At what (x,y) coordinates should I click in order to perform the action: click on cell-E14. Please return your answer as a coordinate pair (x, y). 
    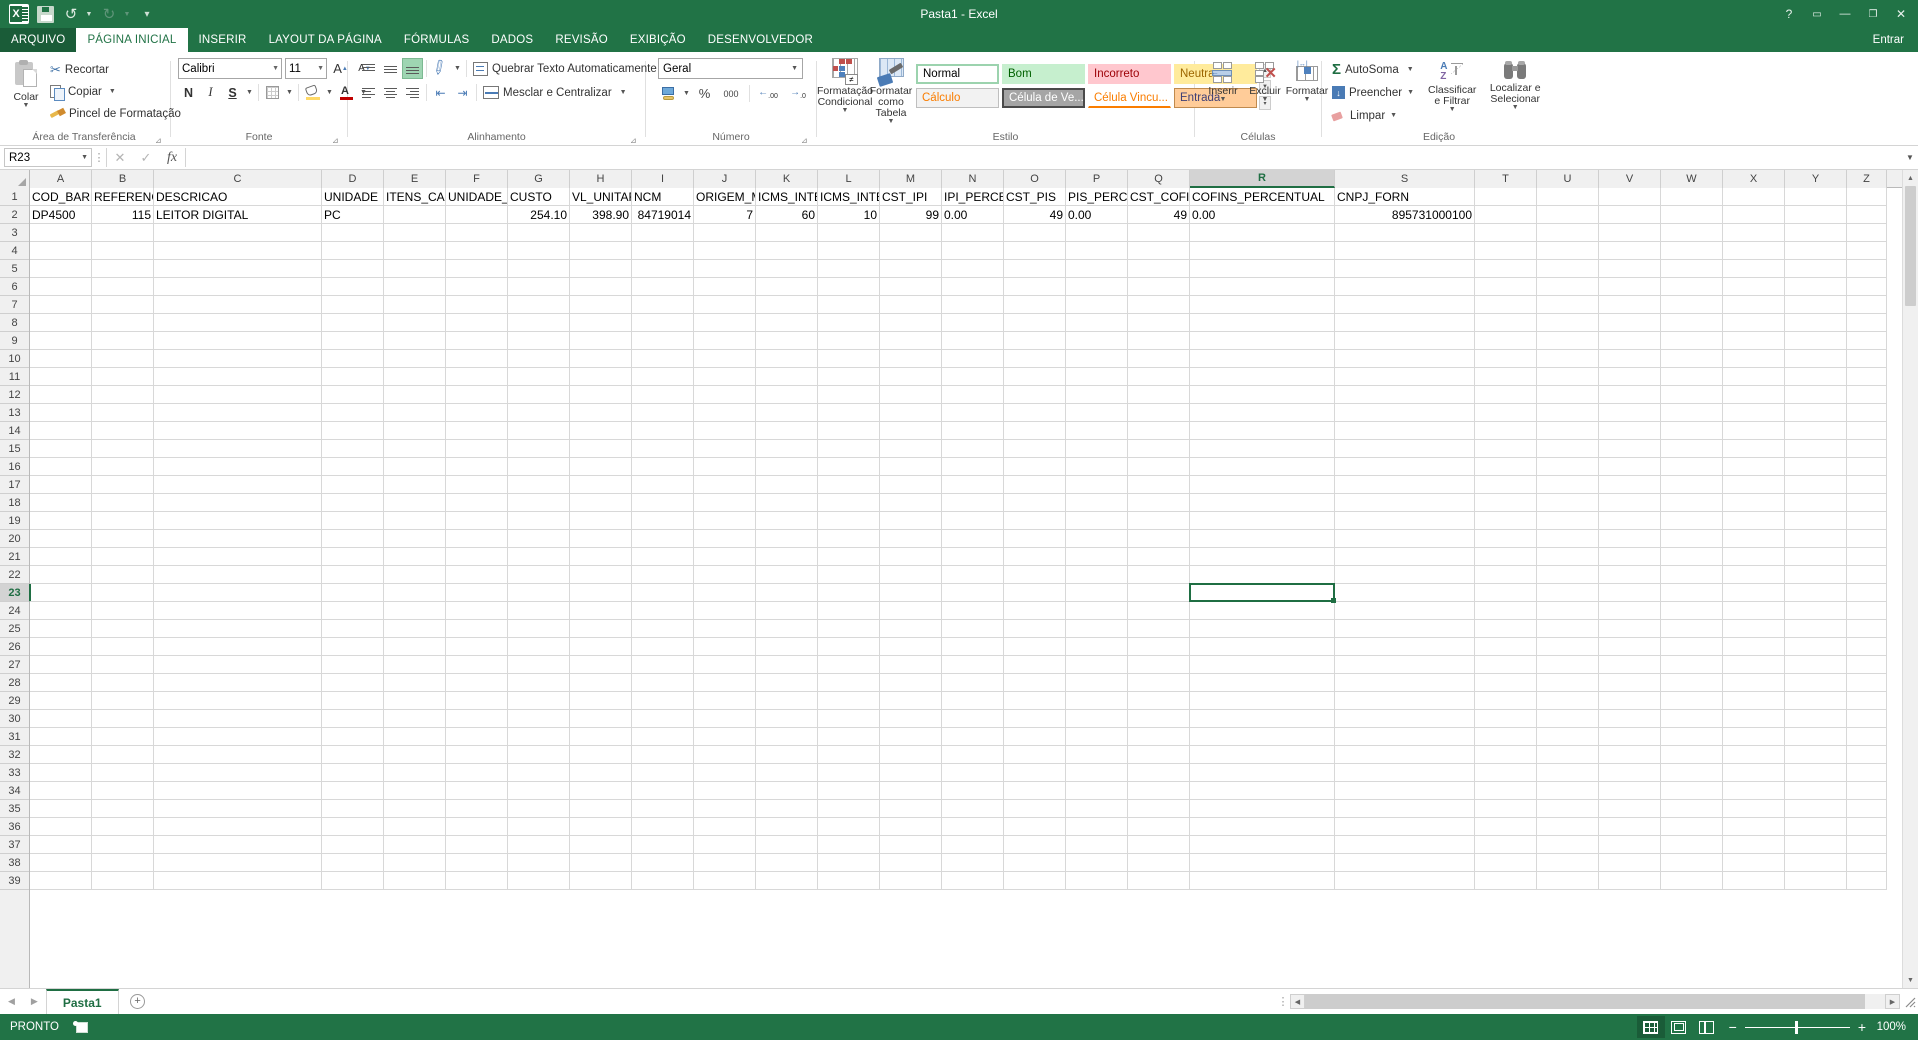
    Looking at the image, I should click on (415, 431).